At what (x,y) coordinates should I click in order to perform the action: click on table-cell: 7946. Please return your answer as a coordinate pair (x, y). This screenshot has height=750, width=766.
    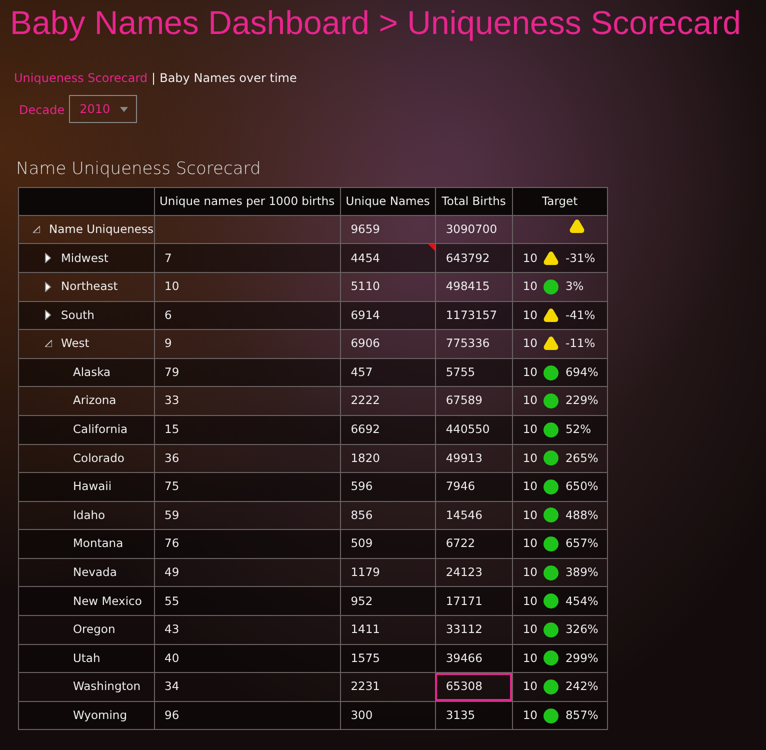
    Looking at the image, I should click on (473, 487).